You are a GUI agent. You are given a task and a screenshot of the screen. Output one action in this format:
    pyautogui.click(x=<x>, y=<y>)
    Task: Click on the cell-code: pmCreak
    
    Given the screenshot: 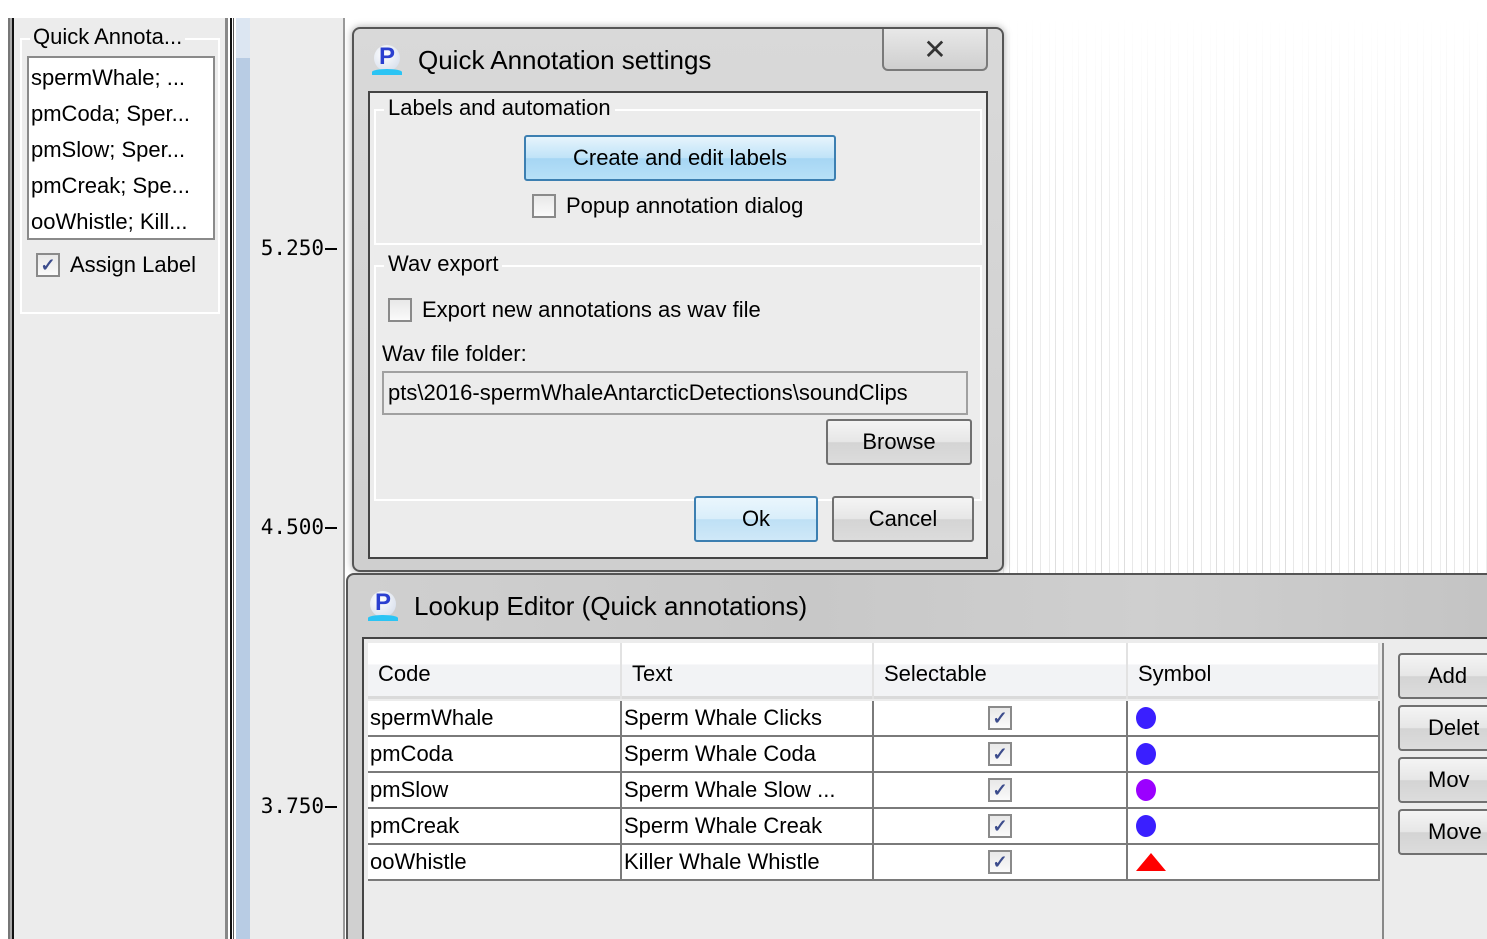 What is the action you would take?
    pyautogui.click(x=495, y=826)
    